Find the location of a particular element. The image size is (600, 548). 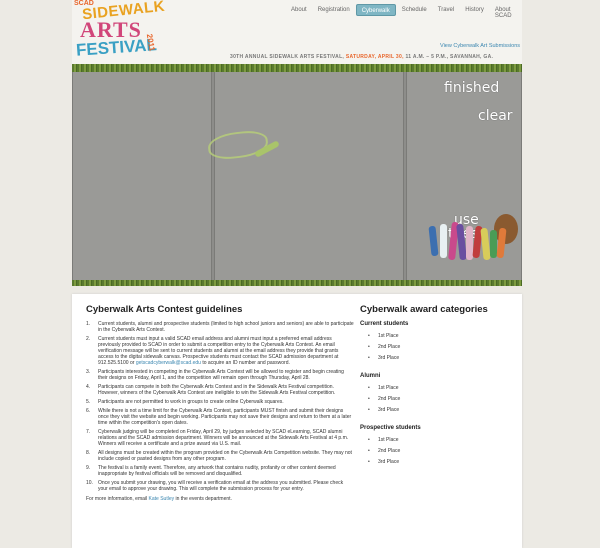

nav-registration: Registration is located at coordinates (334, 10).